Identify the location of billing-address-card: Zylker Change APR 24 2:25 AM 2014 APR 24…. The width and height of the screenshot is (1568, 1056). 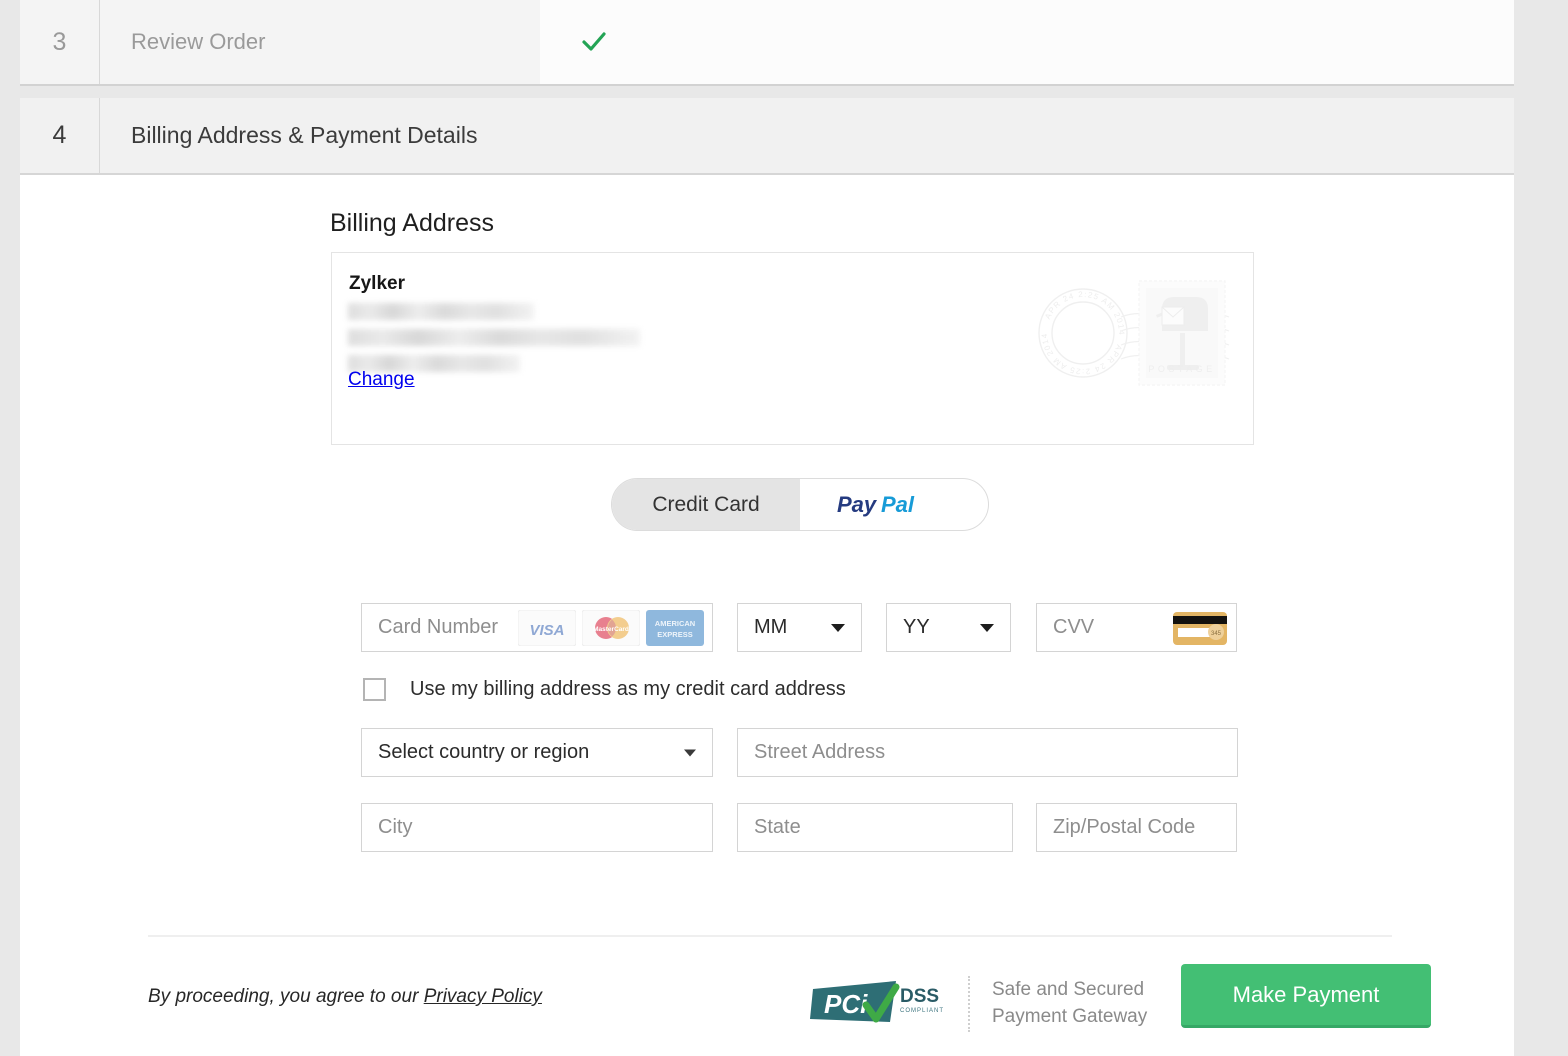
(792, 348).